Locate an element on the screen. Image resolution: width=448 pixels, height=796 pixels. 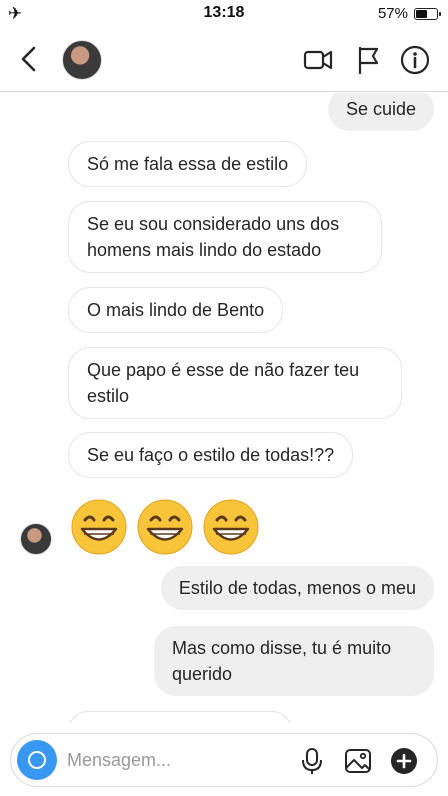
chat-header is located at coordinates (224, 60).